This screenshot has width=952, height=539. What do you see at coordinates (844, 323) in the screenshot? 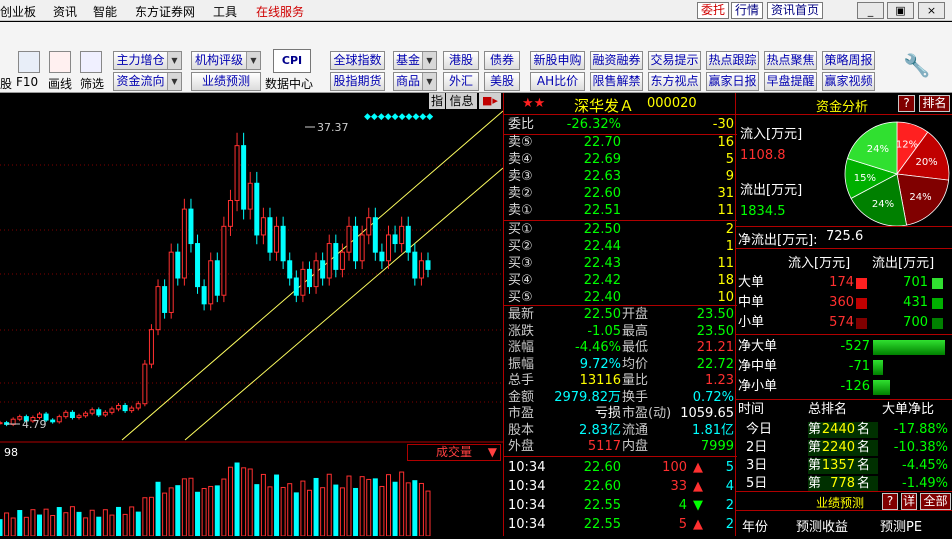
I see `flow-row: 小单 574 700` at bounding box center [844, 323].